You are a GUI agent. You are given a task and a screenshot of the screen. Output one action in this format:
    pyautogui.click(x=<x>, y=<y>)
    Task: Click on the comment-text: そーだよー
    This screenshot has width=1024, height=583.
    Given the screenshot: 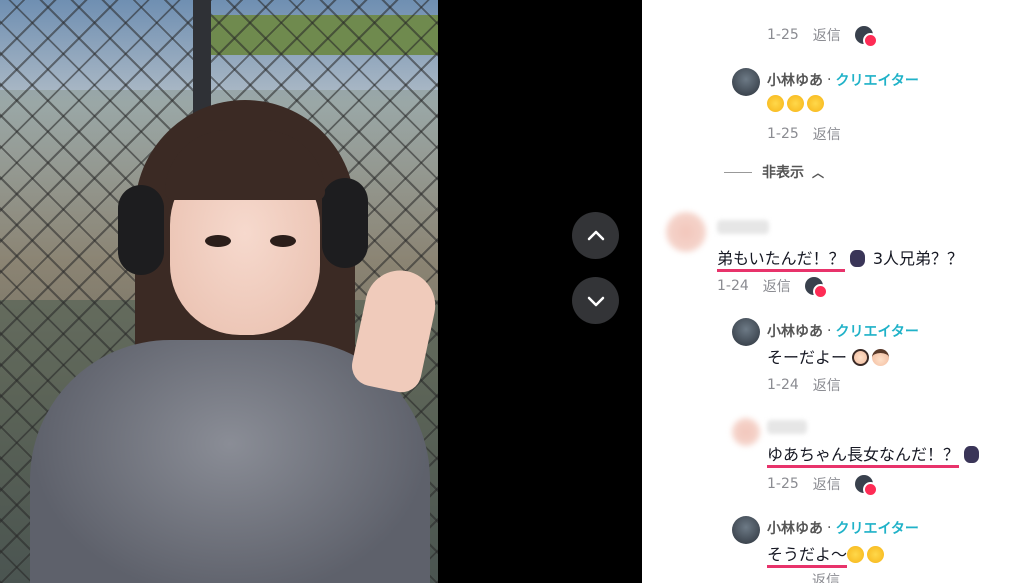 What is the action you would take?
    pyautogui.click(x=829, y=356)
    